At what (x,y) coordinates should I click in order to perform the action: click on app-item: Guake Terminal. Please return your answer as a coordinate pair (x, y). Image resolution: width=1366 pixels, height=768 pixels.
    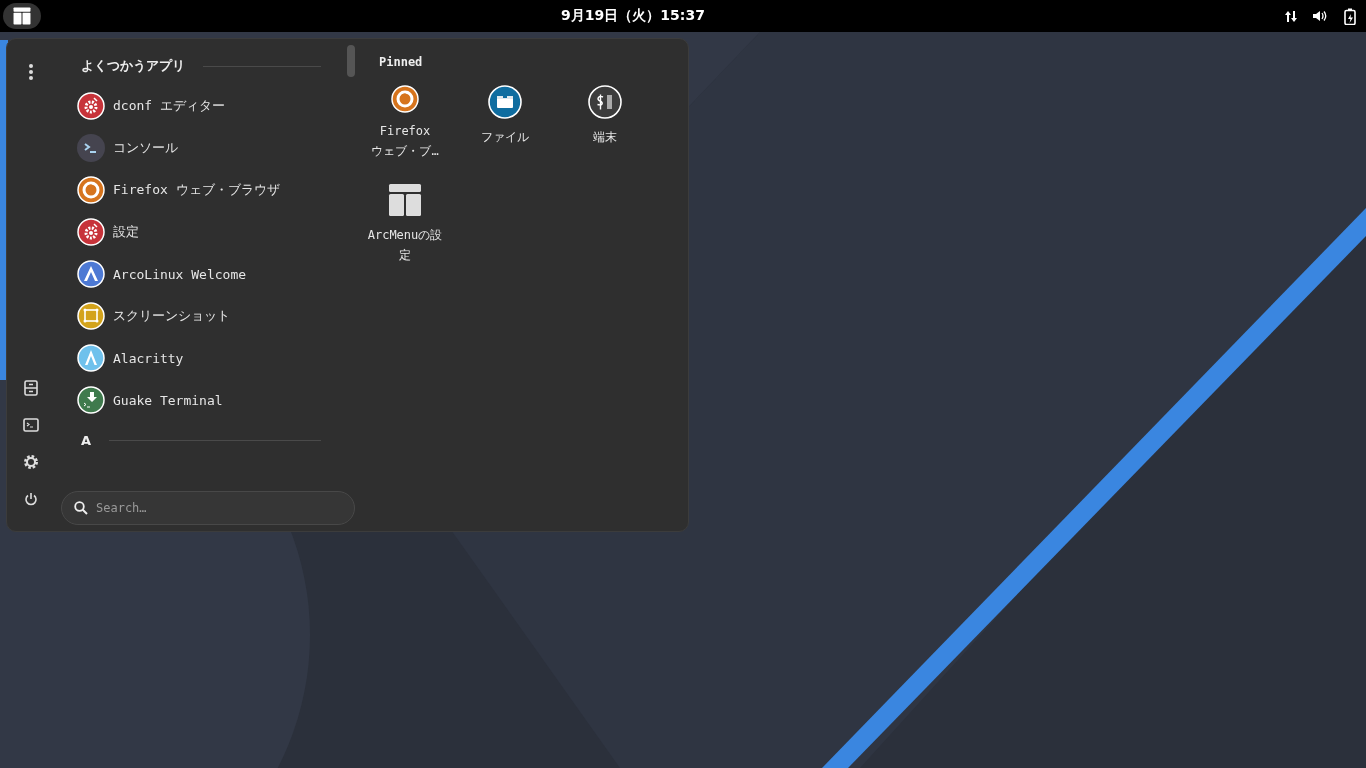
    Looking at the image, I should click on (168, 400).